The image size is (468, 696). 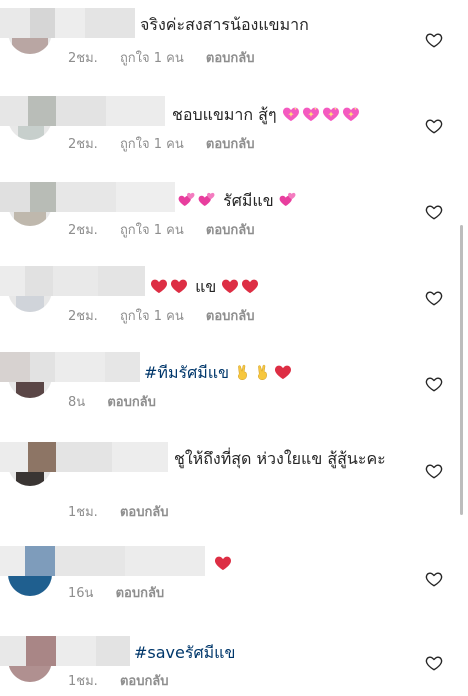 What do you see at coordinates (77, 402) in the screenshot?
I see `comment-time: 8น` at bounding box center [77, 402].